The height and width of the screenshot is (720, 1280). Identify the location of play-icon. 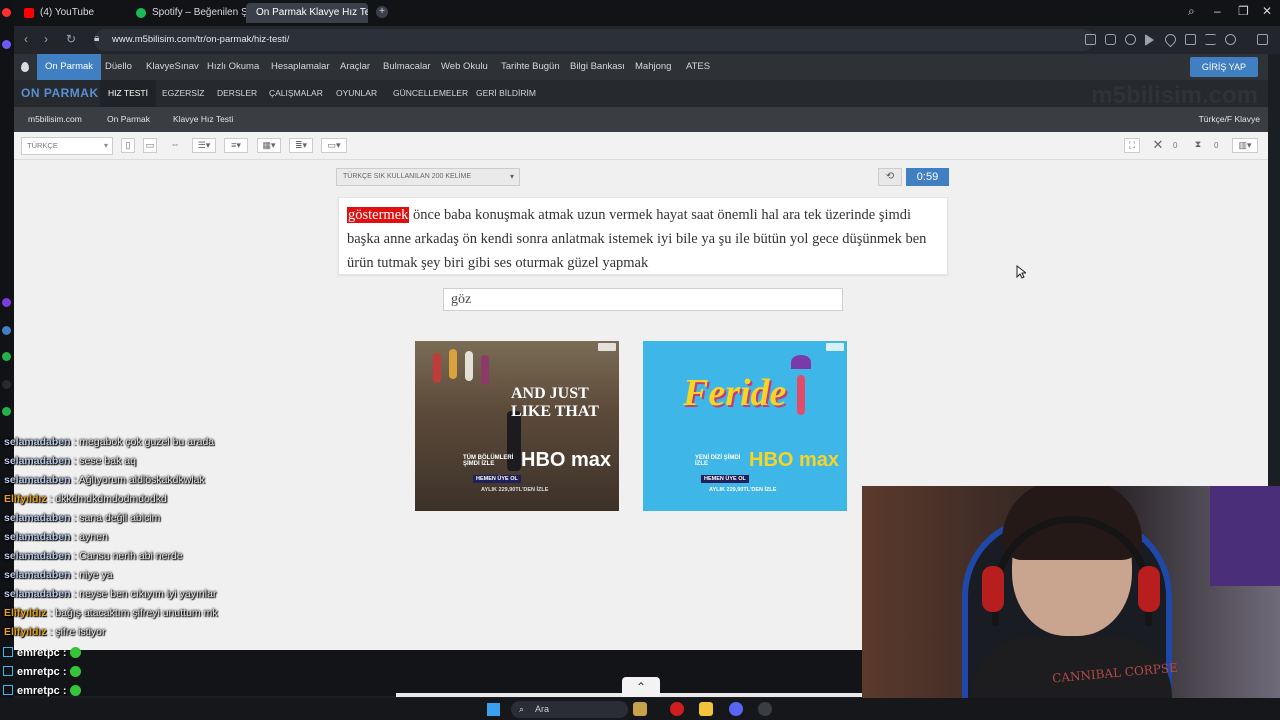
(1149, 40).